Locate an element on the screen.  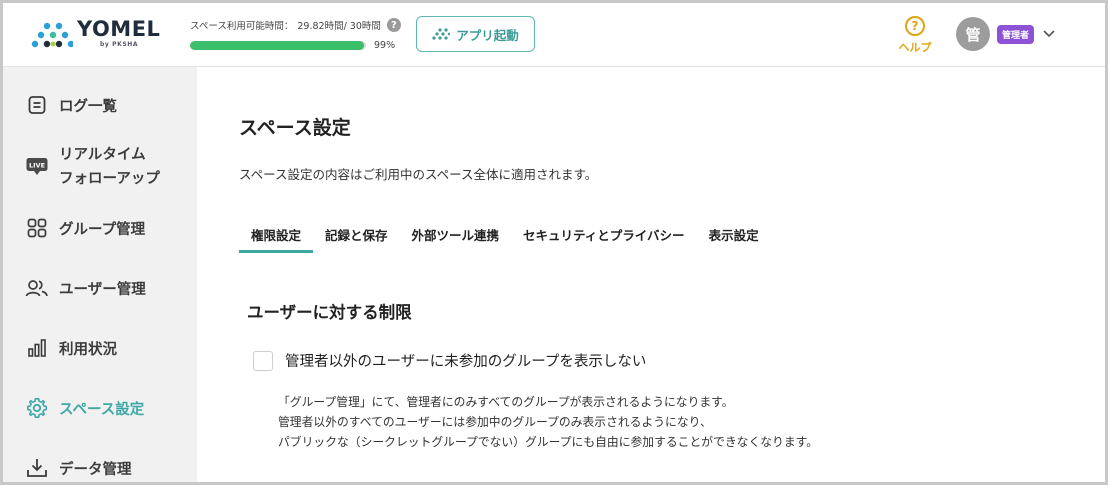
option-description-line: 「グループ管理」にて、管理者にのみすべてのグループが表示されるようになります。 is located at coordinates (506, 402).